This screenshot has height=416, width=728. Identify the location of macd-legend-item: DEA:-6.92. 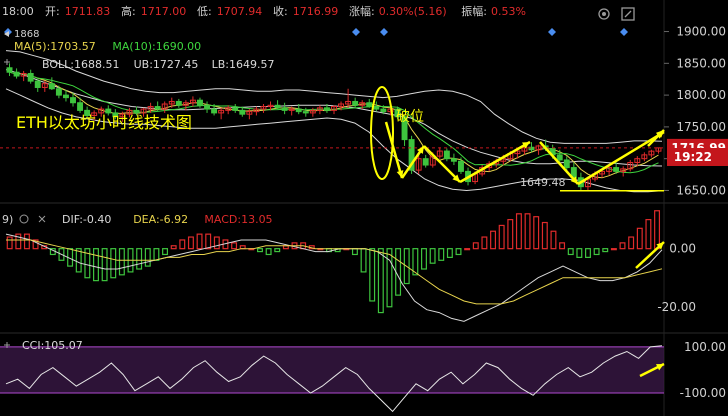
(160, 219).